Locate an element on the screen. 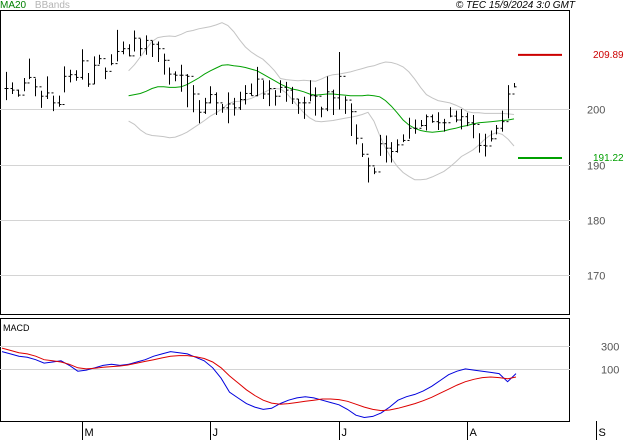 The width and height of the screenshot is (627, 440). price-tick-label: 200 is located at coordinates (596, 111).